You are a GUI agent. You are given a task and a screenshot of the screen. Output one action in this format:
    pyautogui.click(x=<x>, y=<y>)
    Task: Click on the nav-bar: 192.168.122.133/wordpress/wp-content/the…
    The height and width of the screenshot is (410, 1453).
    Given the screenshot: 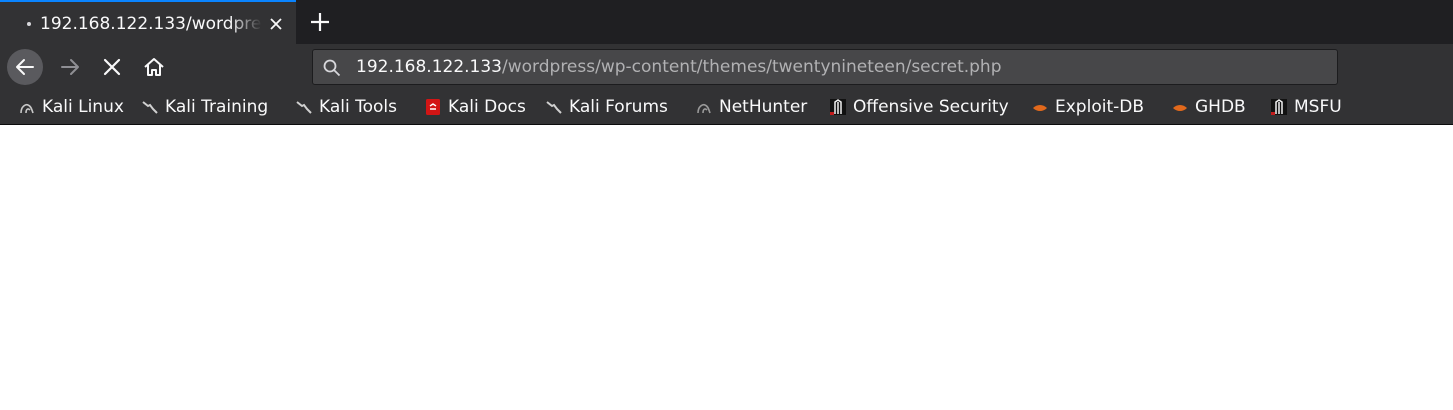 What is the action you would take?
    pyautogui.click(x=726, y=67)
    